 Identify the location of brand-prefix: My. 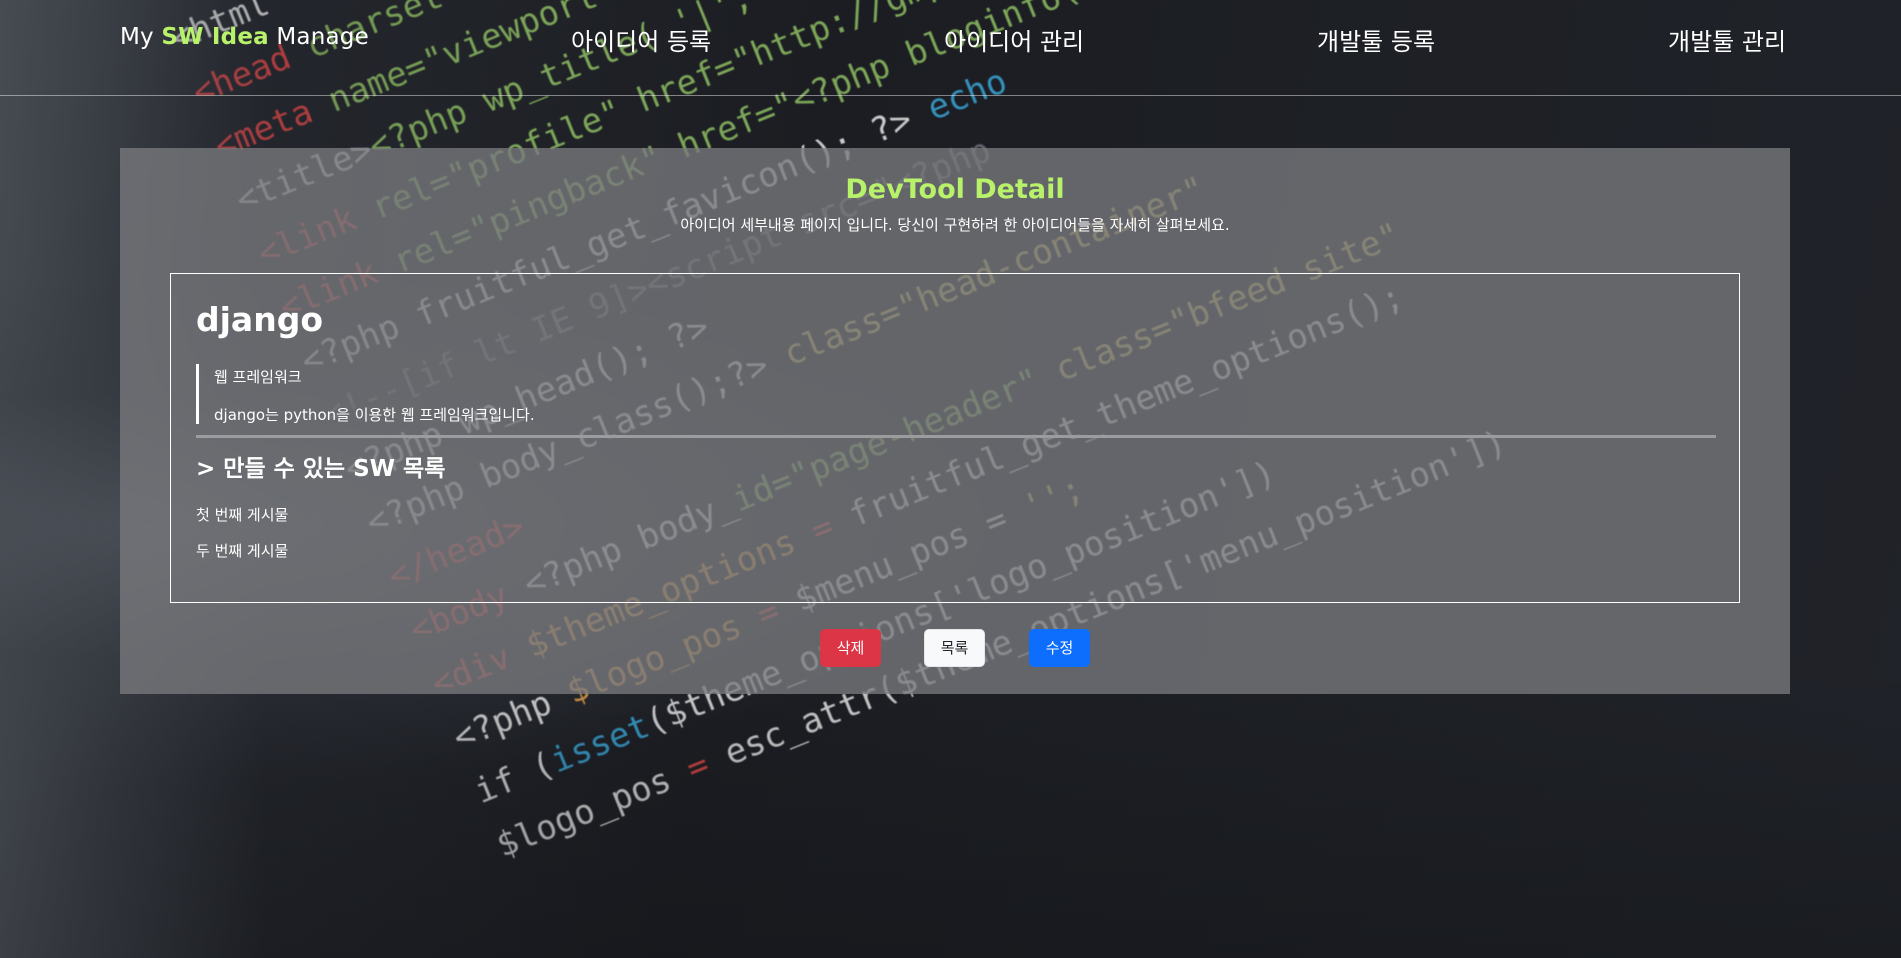
(141, 37).